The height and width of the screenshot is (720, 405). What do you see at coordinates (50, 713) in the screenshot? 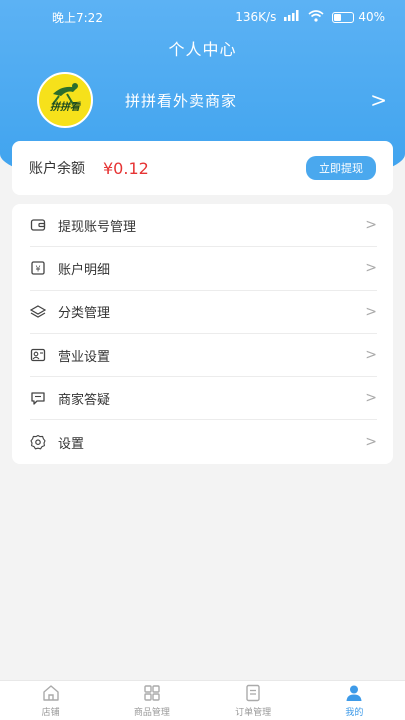
I see `tab-label: 店铺` at bounding box center [50, 713].